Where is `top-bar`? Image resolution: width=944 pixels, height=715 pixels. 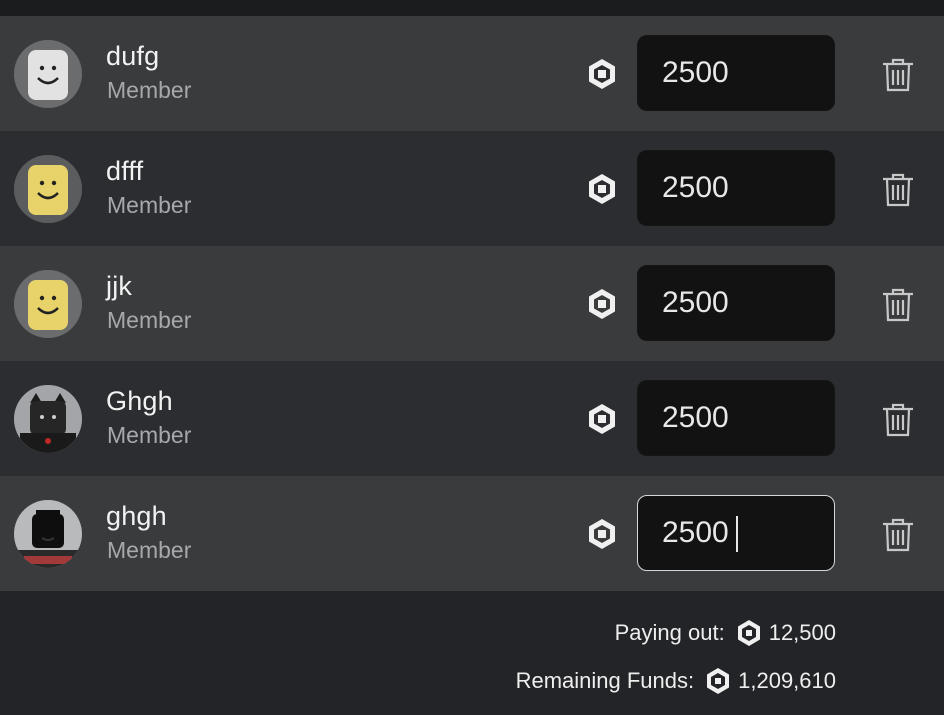 top-bar is located at coordinates (472, 8).